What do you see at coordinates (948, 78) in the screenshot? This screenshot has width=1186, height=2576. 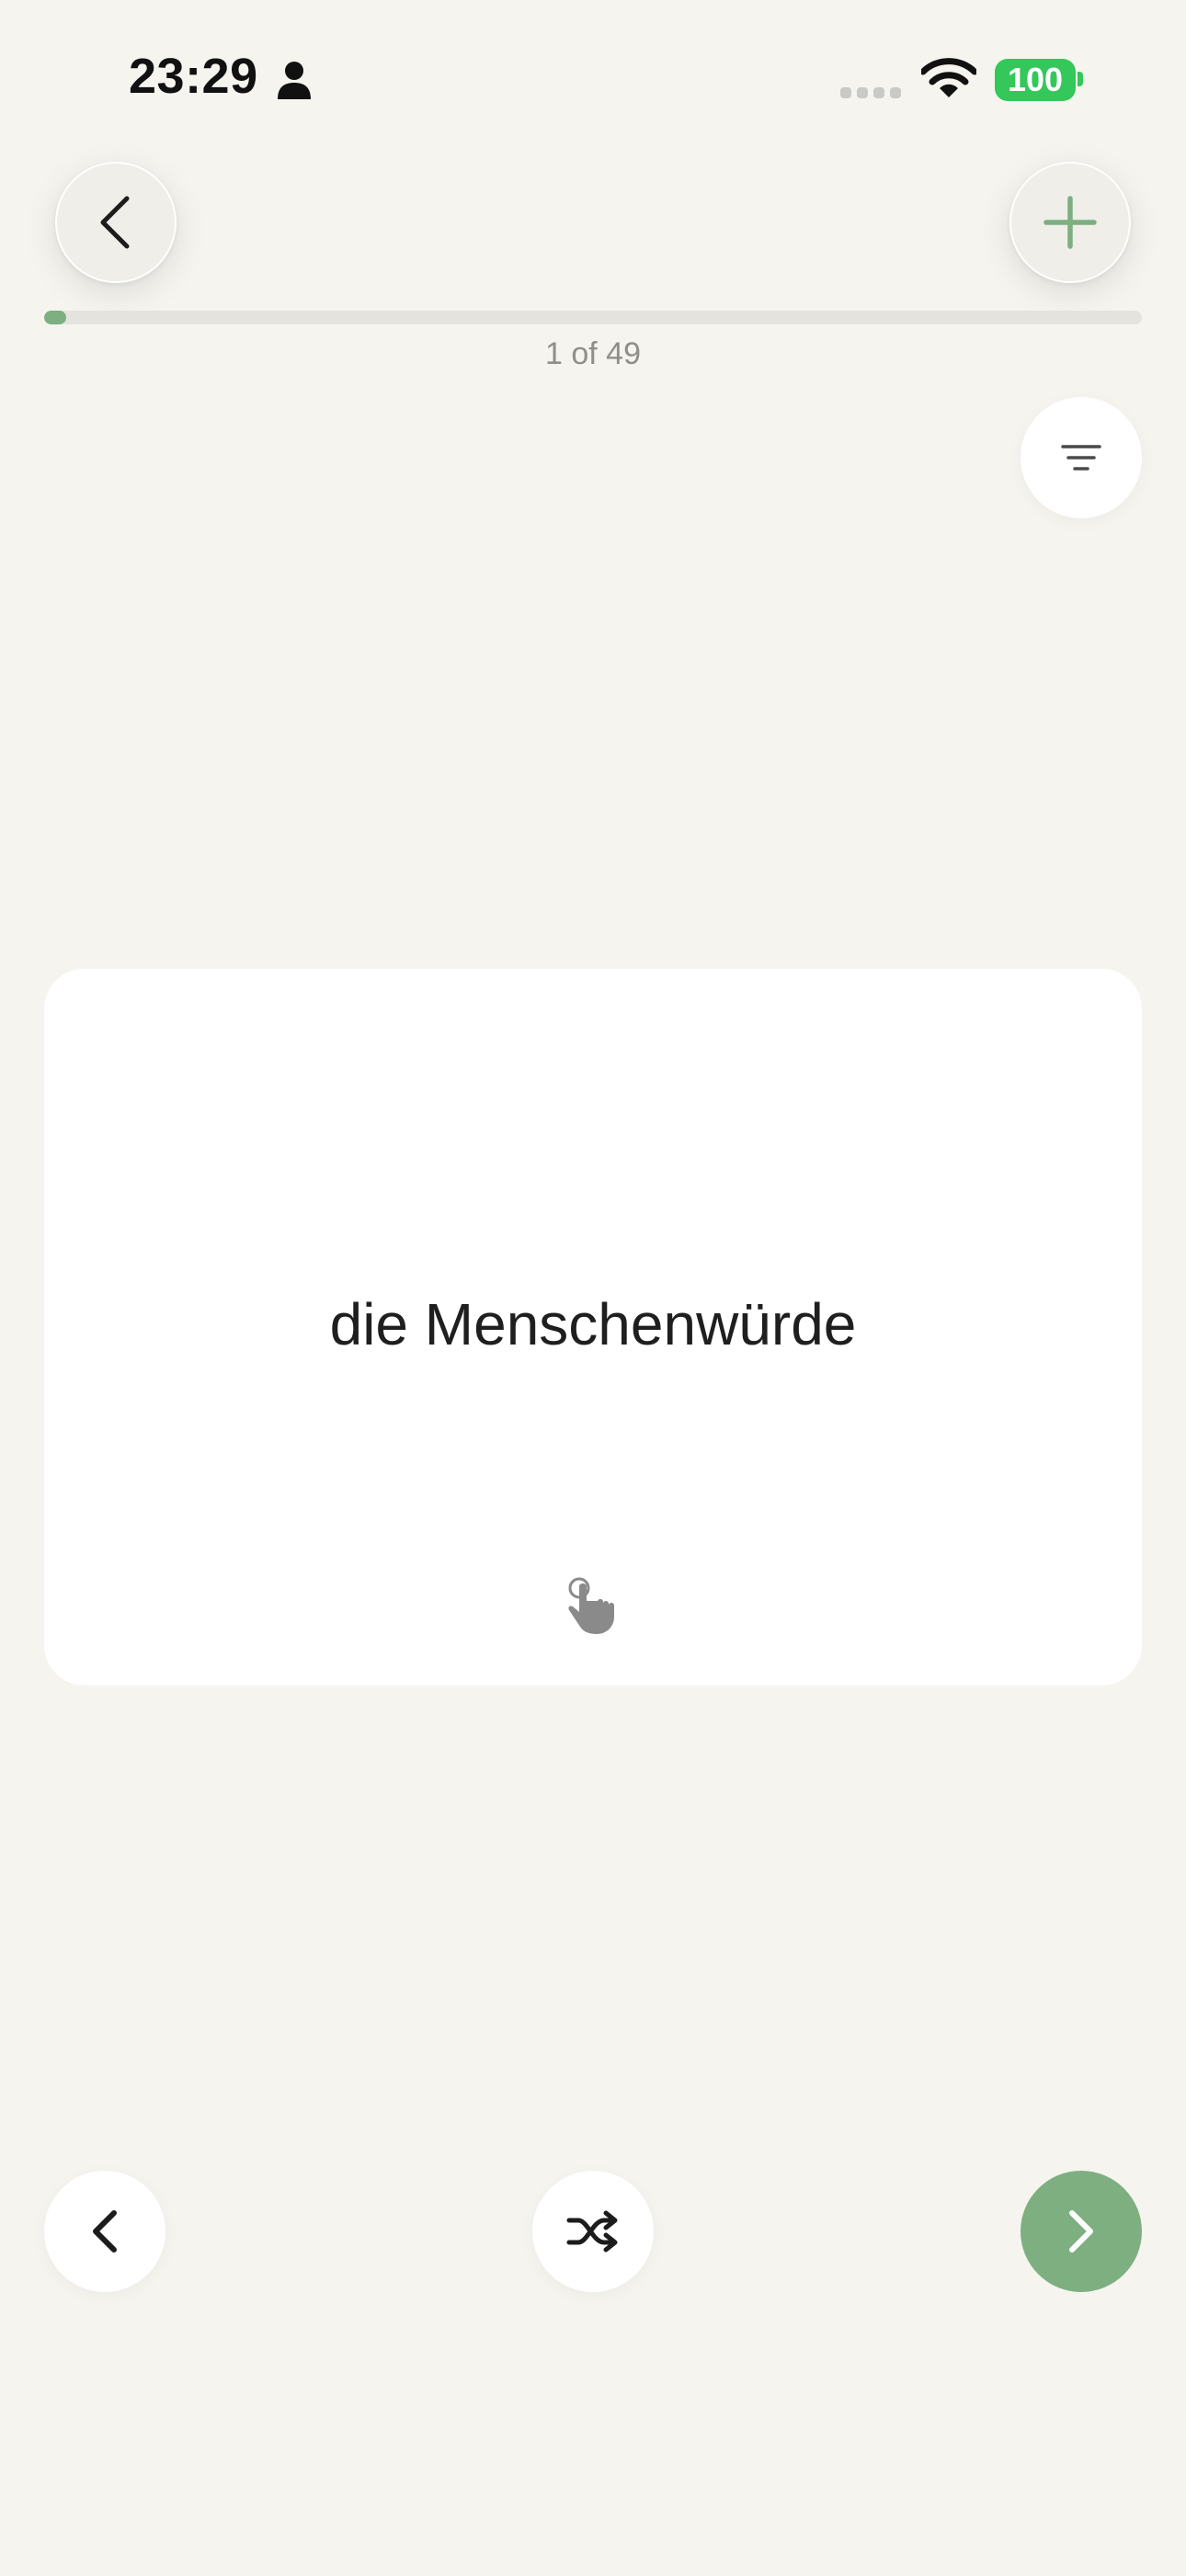 I see `wifi-icon` at bounding box center [948, 78].